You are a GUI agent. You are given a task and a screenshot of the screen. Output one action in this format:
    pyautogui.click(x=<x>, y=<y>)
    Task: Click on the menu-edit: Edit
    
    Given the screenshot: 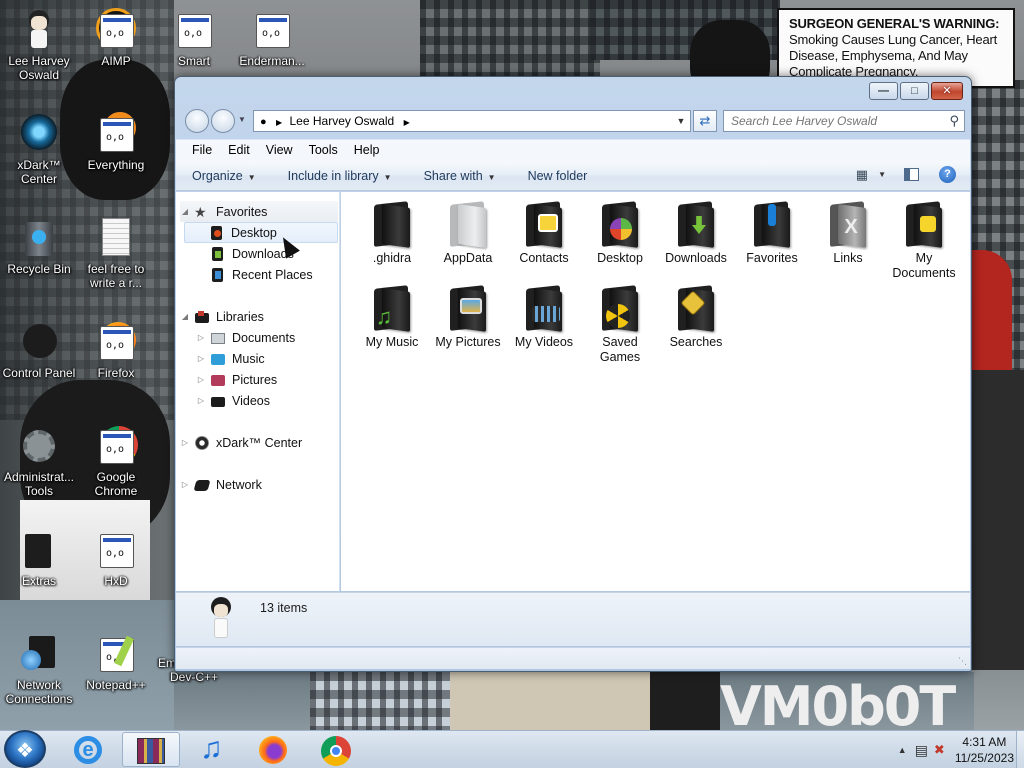 What is the action you would take?
    pyautogui.click(x=239, y=150)
    